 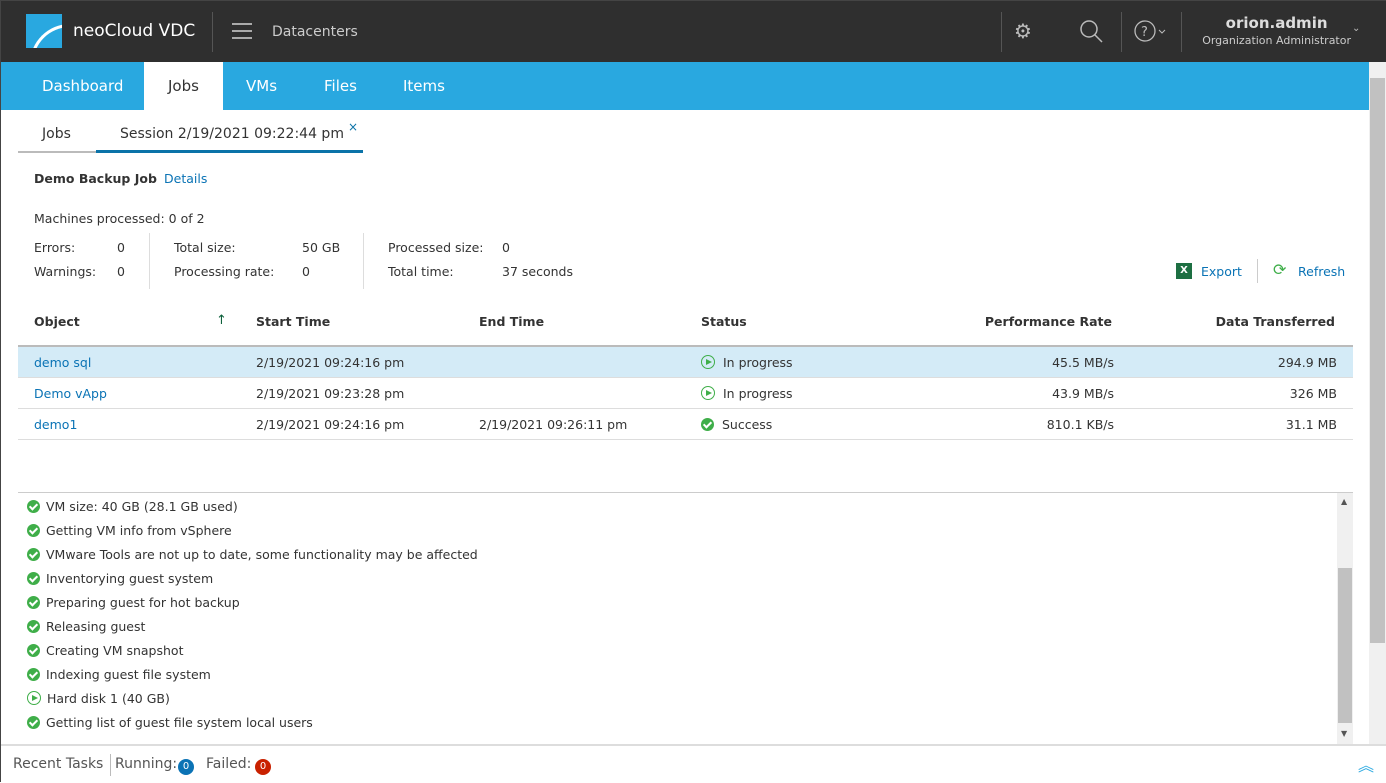 I want to click on running-label: Running:, so click(x=146, y=764).